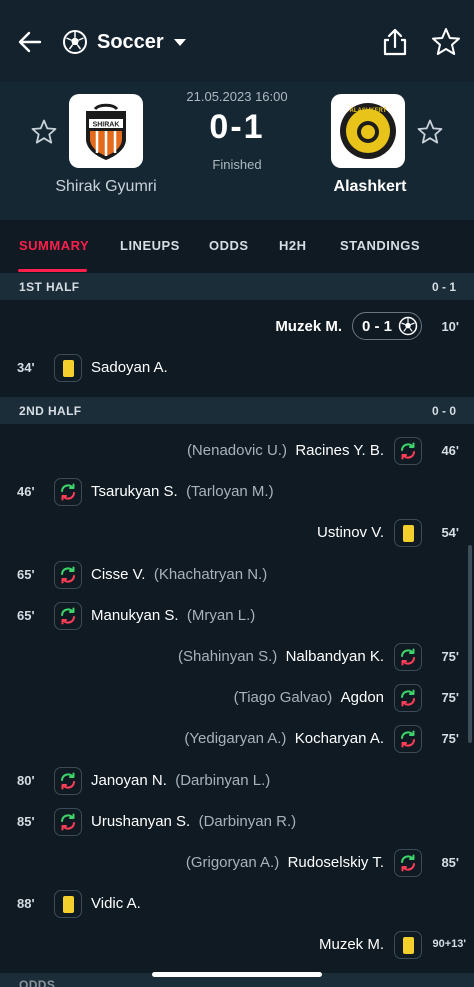 Image resolution: width=474 pixels, height=987 pixels. What do you see at coordinates (124, 42) in the screenshot?
I see `sport-selector: Soccer` at bounding box center [124, 42].